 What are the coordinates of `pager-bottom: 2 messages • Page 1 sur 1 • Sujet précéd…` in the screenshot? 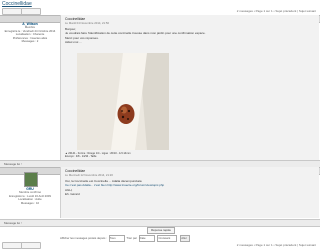 It's located at (276, 245).